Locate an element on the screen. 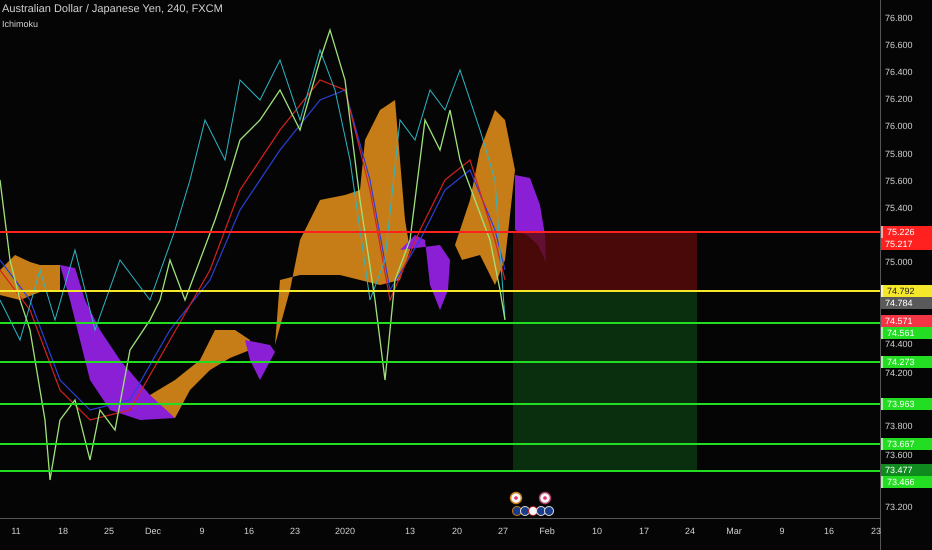 The image size is (932, 550). price-label: 73.477 is located at coordinates (906, 470).